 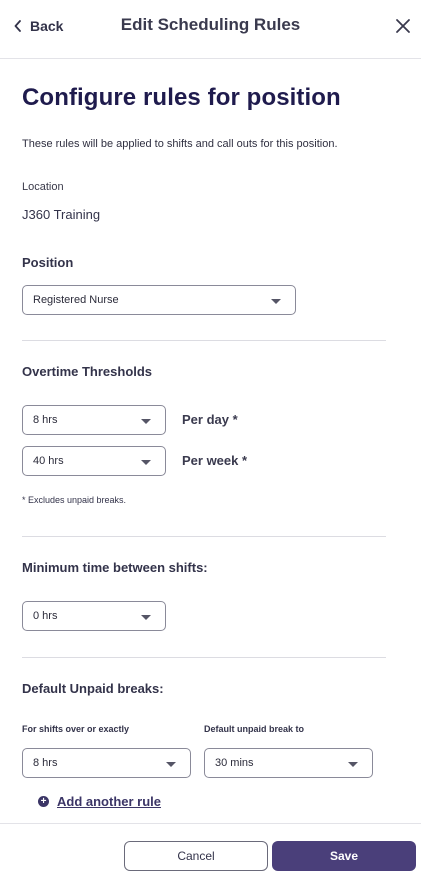 I want to click on break-length-label: Default unpaid break to, so click(x=254, y=729).